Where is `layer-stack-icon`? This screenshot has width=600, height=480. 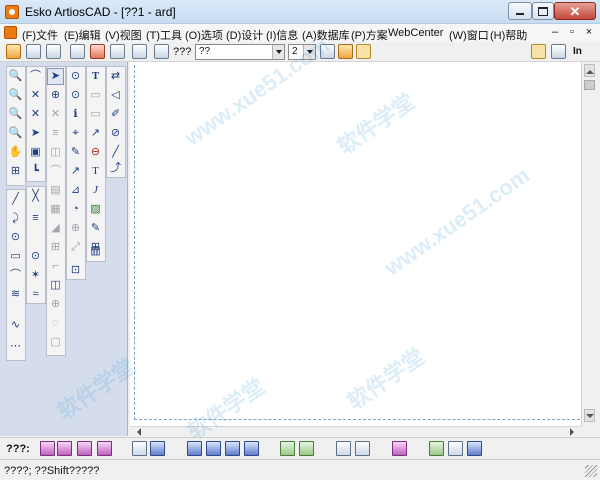
layer-stack-icon is located at coordinates (161, 51).